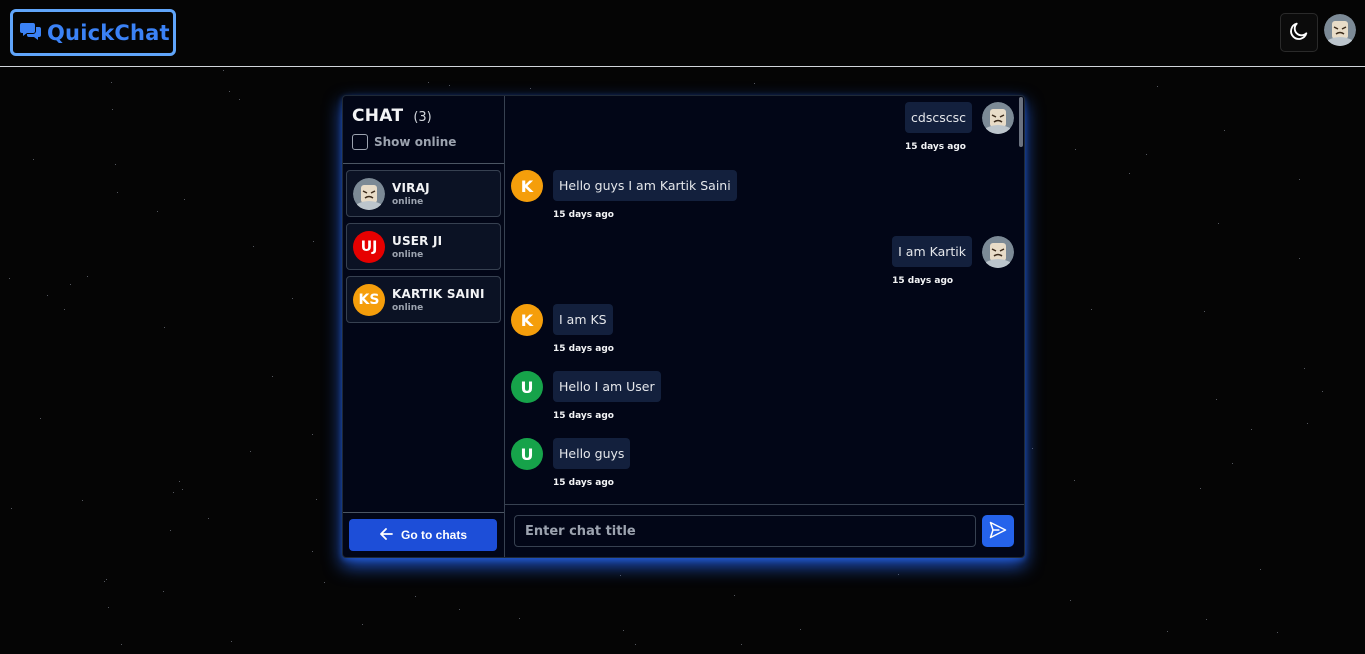 This screenshot has height=654, width=1365. I want to click on go-to-chats-button: Go to chats, so click(423, 535).